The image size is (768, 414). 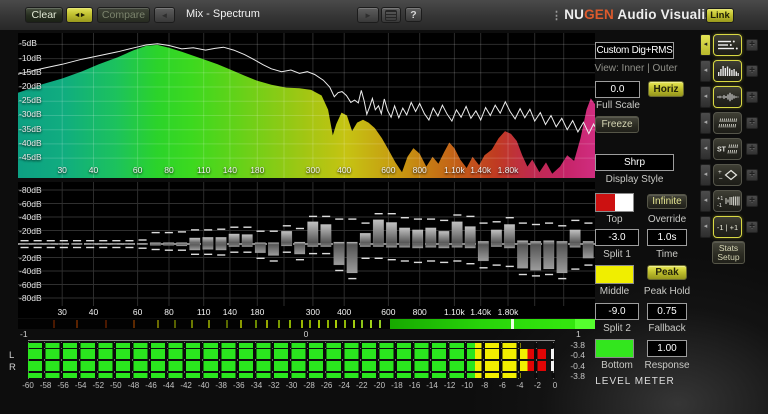 What do you see at coordinates (30, 100) in the screenshot?
I see `spectrum-db-label: -25dB` at bounding box center [30, 100].